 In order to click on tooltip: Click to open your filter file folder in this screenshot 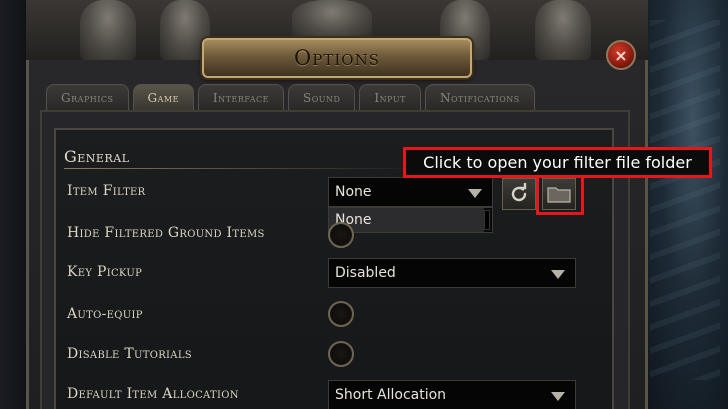, I will do `click(557, 162)`.